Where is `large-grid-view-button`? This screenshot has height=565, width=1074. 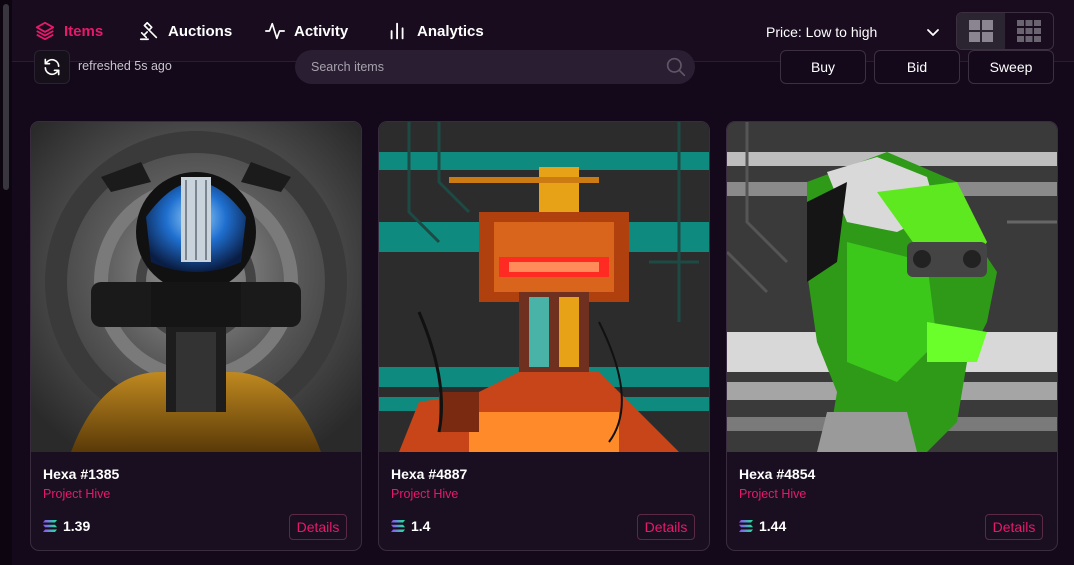
large-grid-view-button is located at coordinates (981, 31).